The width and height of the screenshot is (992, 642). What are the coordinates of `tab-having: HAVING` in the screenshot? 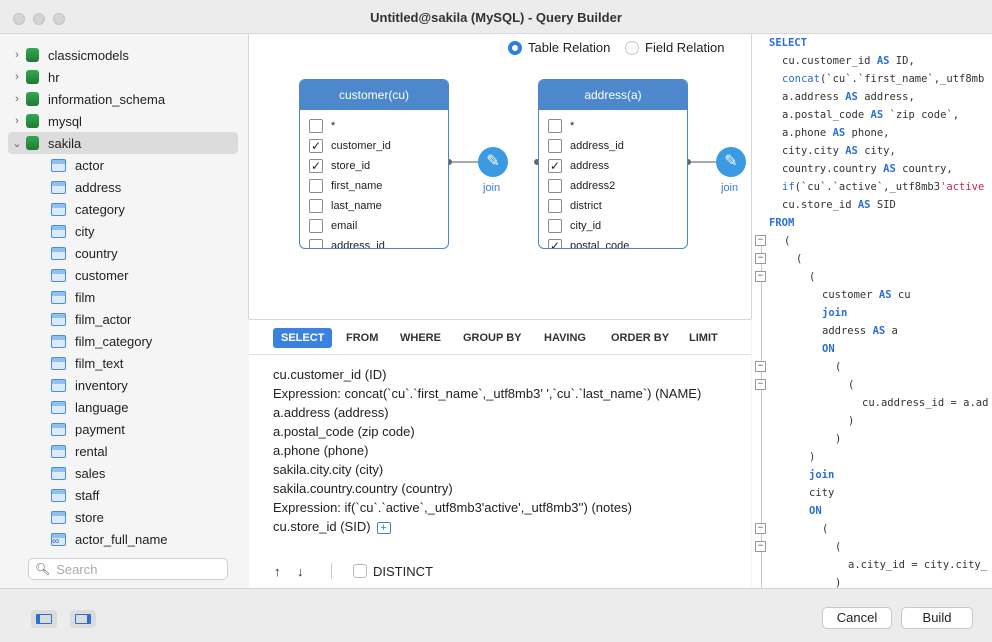 It's located at (565, 338).